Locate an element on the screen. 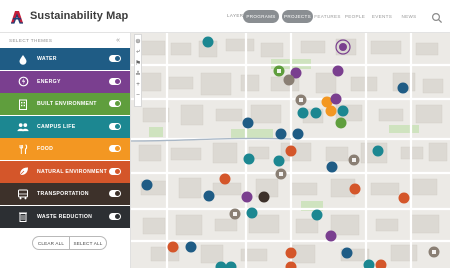  tab-people: PEOPLE is located at coordinates (355, 16).